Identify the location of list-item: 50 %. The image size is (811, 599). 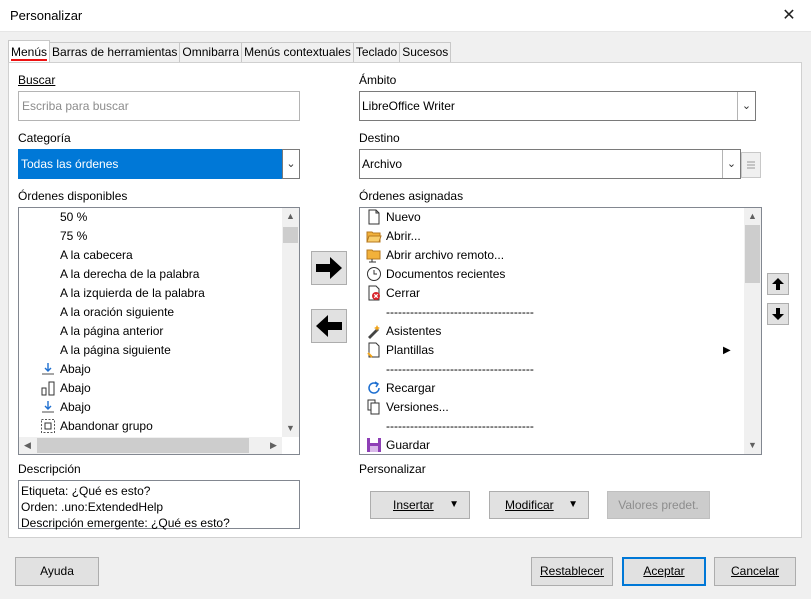
(150, 217).